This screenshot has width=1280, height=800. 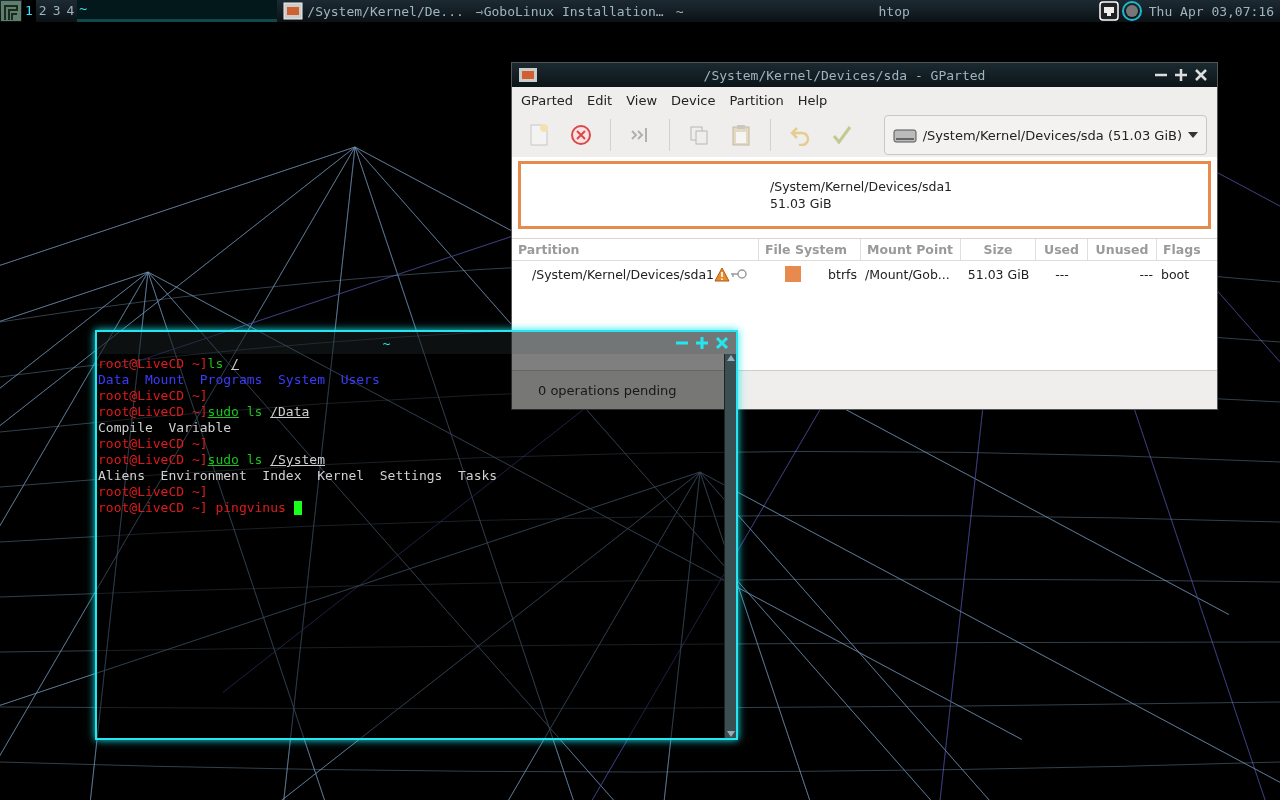 I want to click on delete-icon, so click(x=581, y=135).